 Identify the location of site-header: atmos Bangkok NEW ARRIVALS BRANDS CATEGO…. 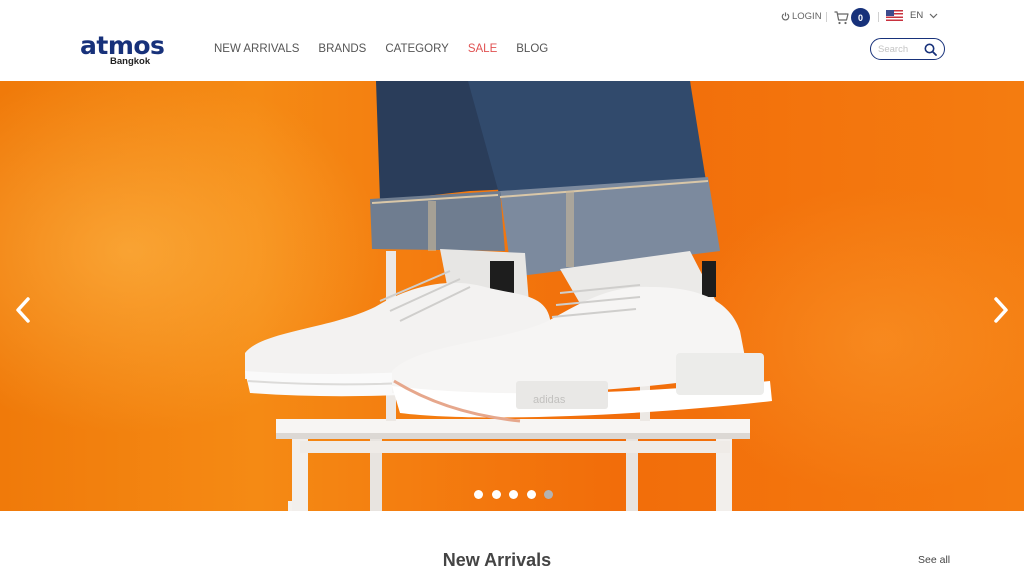
(512, 40).